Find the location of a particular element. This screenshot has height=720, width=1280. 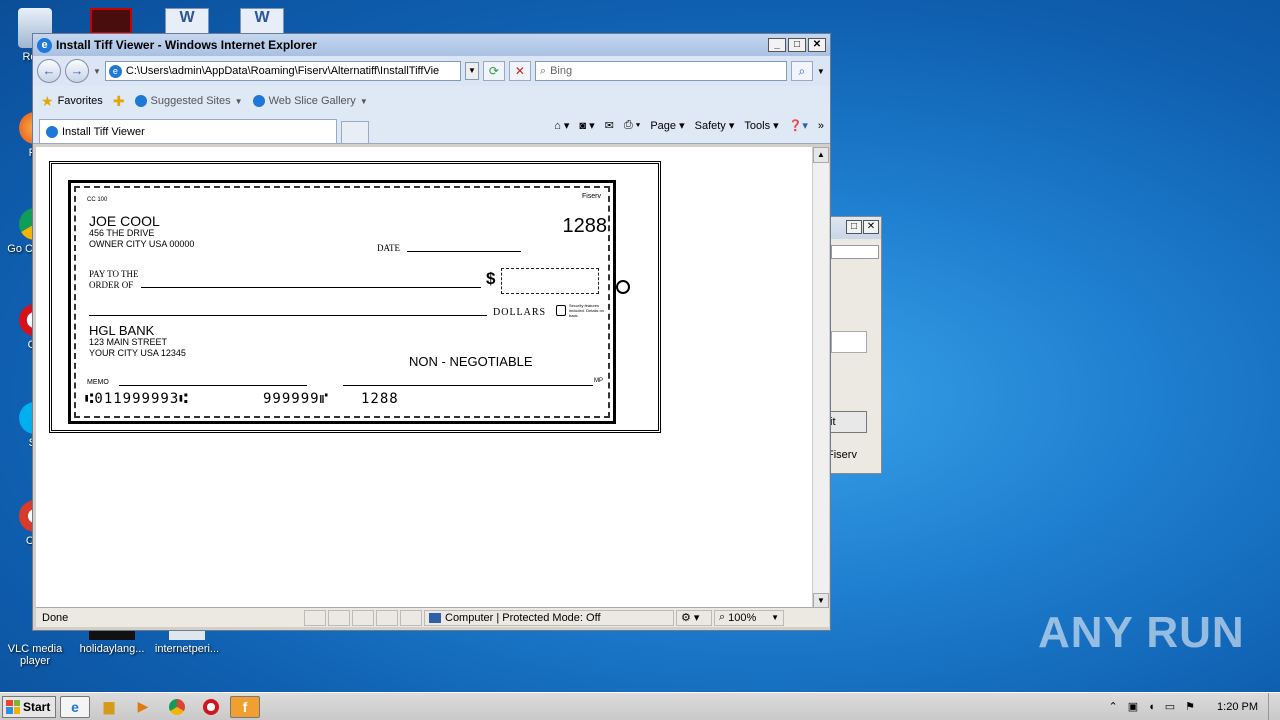

date-line is located at coordinates (464, 251).